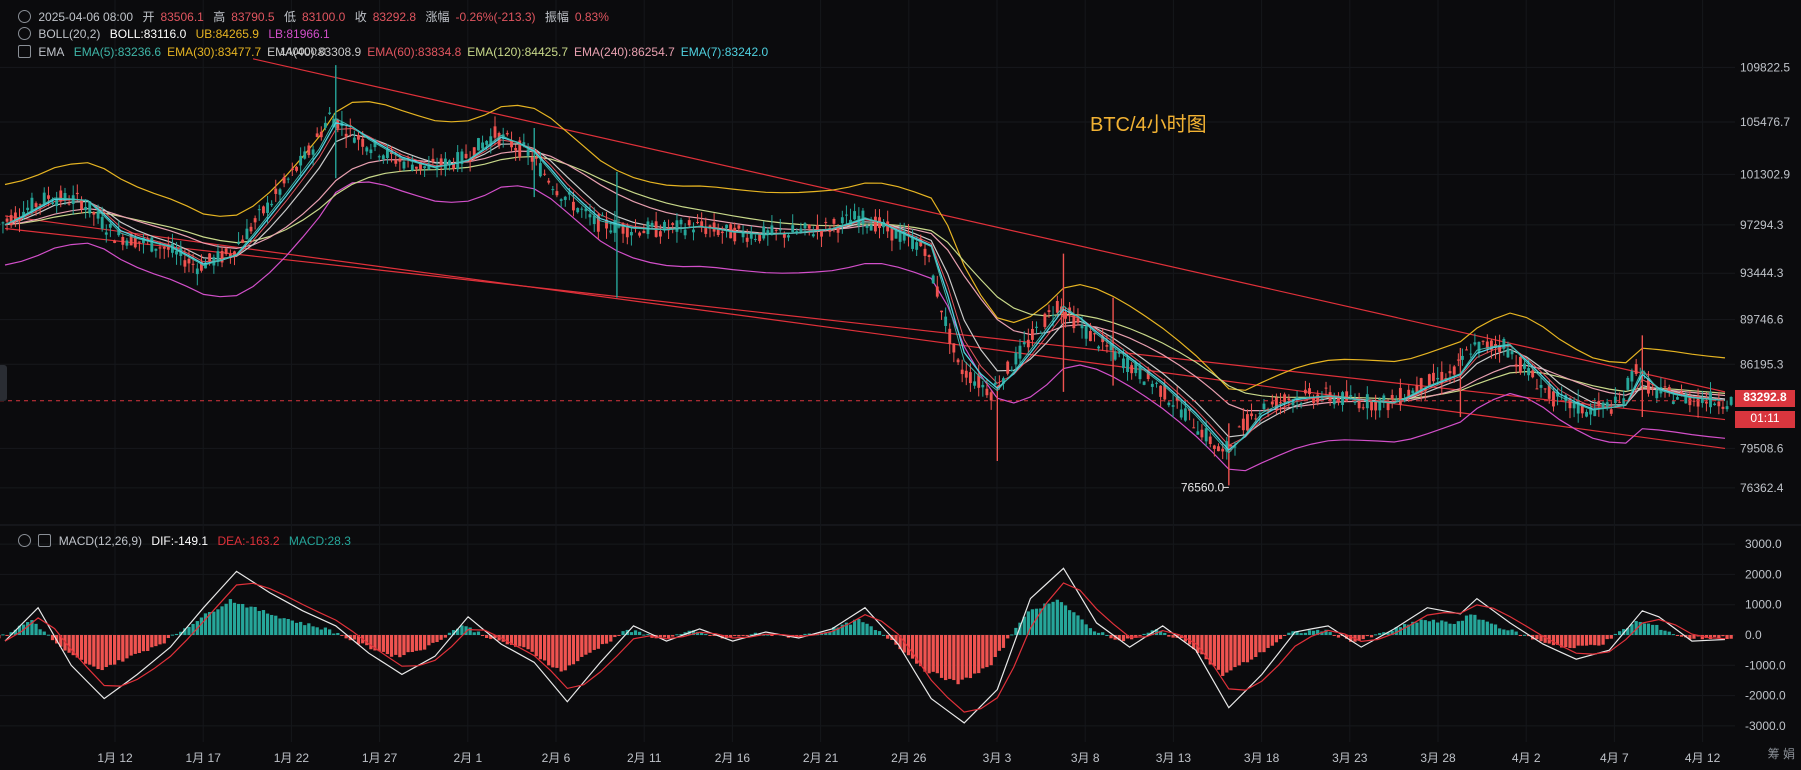 This screenshot has width=1801, height=770. What do you see at coordinates (24, 16) in the screenshot?
I see `collapse-icon` at bounding box center [24, 16].